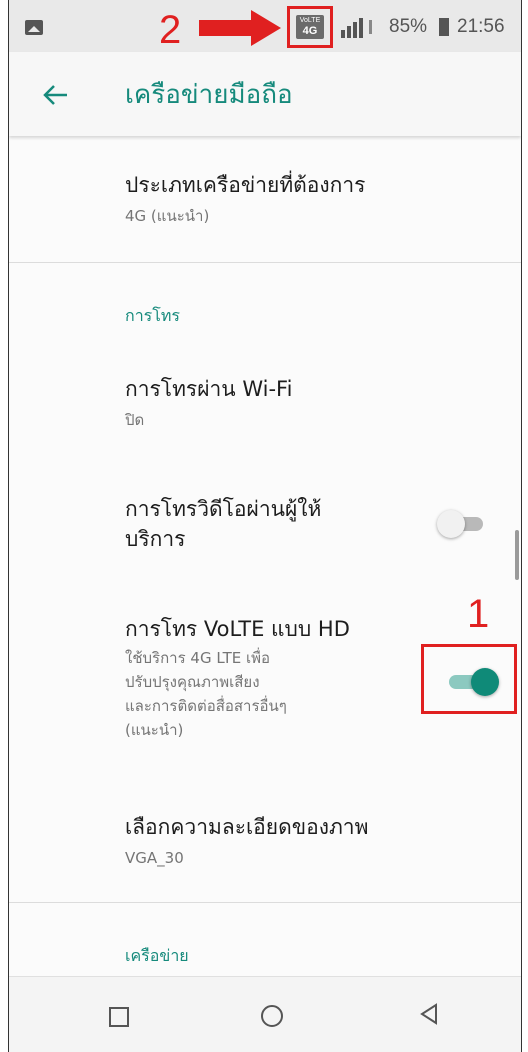 This screenshot has height=1052, width=528. Describe the element at coordinates (247, 827) in the screenshot. I see `resolution-title: เลือกความละเอียดของภาพ` at that location.